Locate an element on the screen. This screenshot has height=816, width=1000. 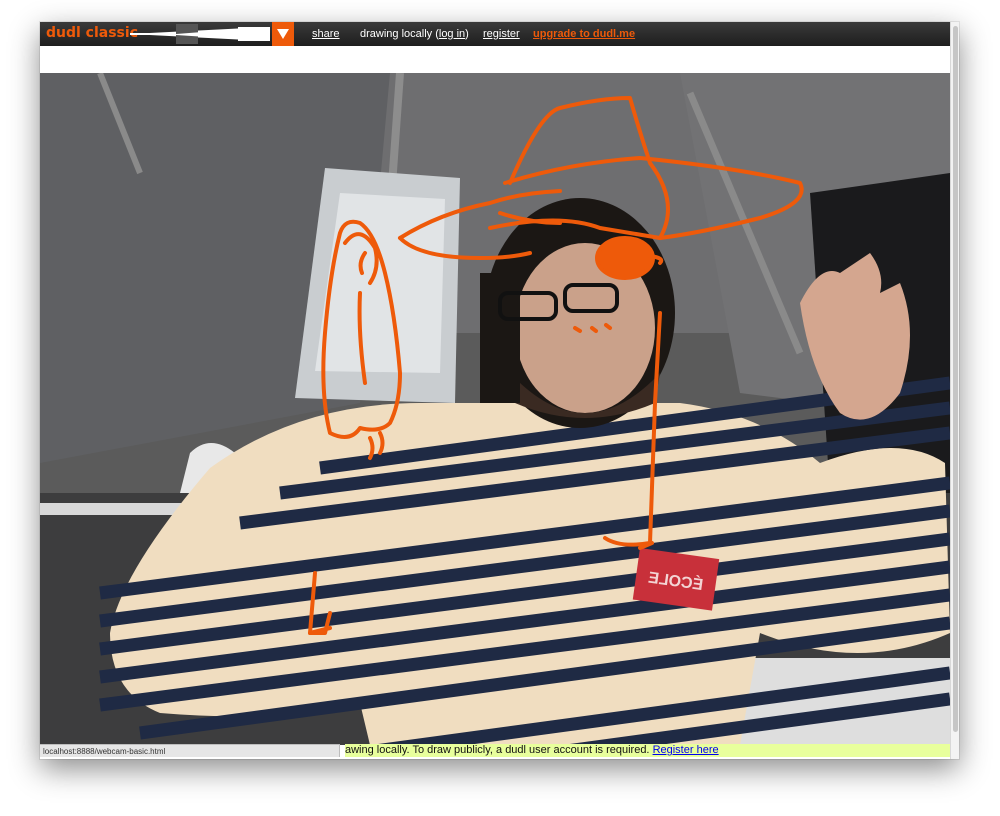
drawing-status: drawing locally (log in) is located at coordinates (414, 34).